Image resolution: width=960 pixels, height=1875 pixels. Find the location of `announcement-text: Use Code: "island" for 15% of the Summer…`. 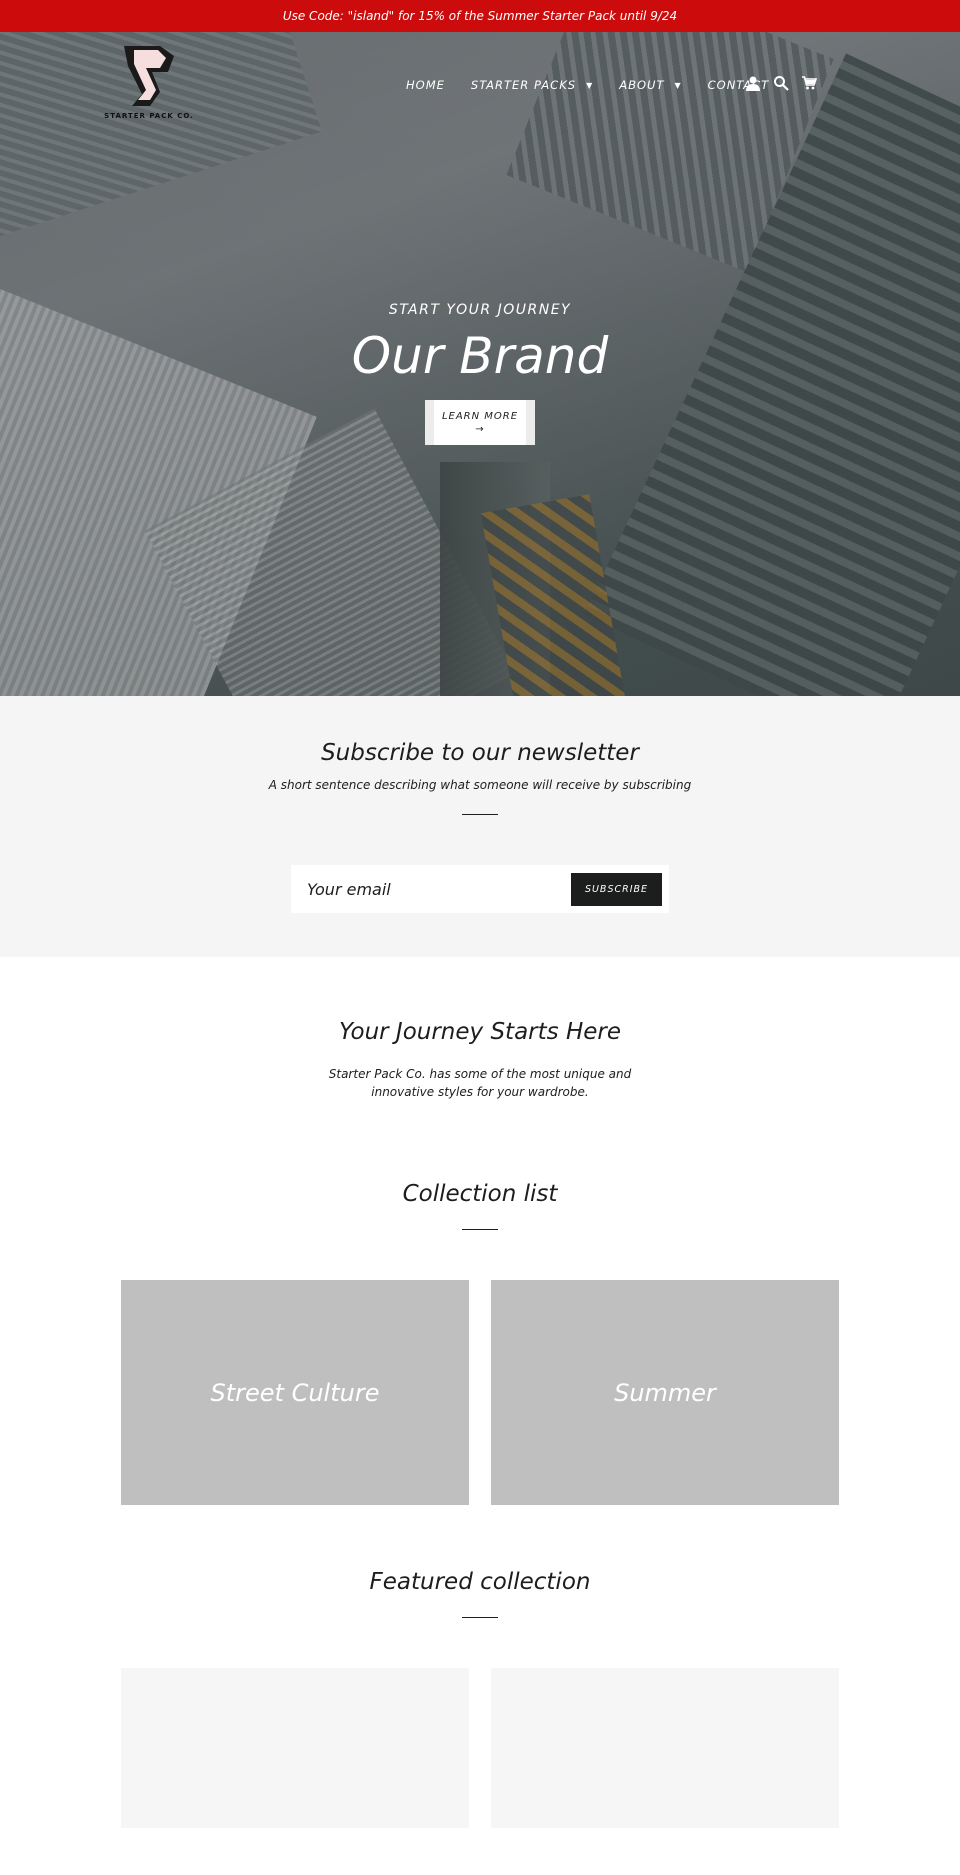

announcement-text: Use Code: "island" for 15% of the Summer… is located at coordinates (480, 16).